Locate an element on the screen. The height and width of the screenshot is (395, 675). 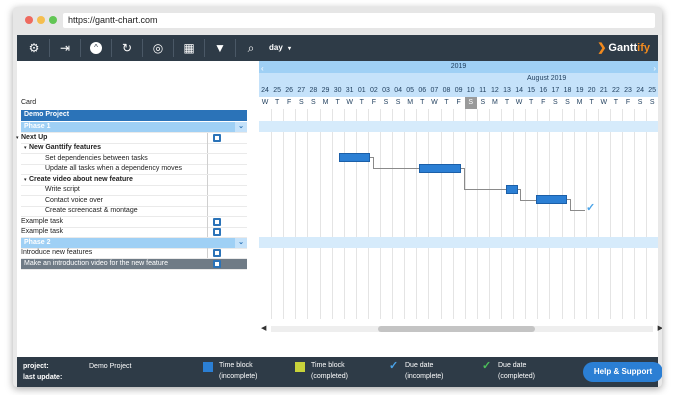
task-row: ▾ Create video about new feature is located at coordinates (134, 179).